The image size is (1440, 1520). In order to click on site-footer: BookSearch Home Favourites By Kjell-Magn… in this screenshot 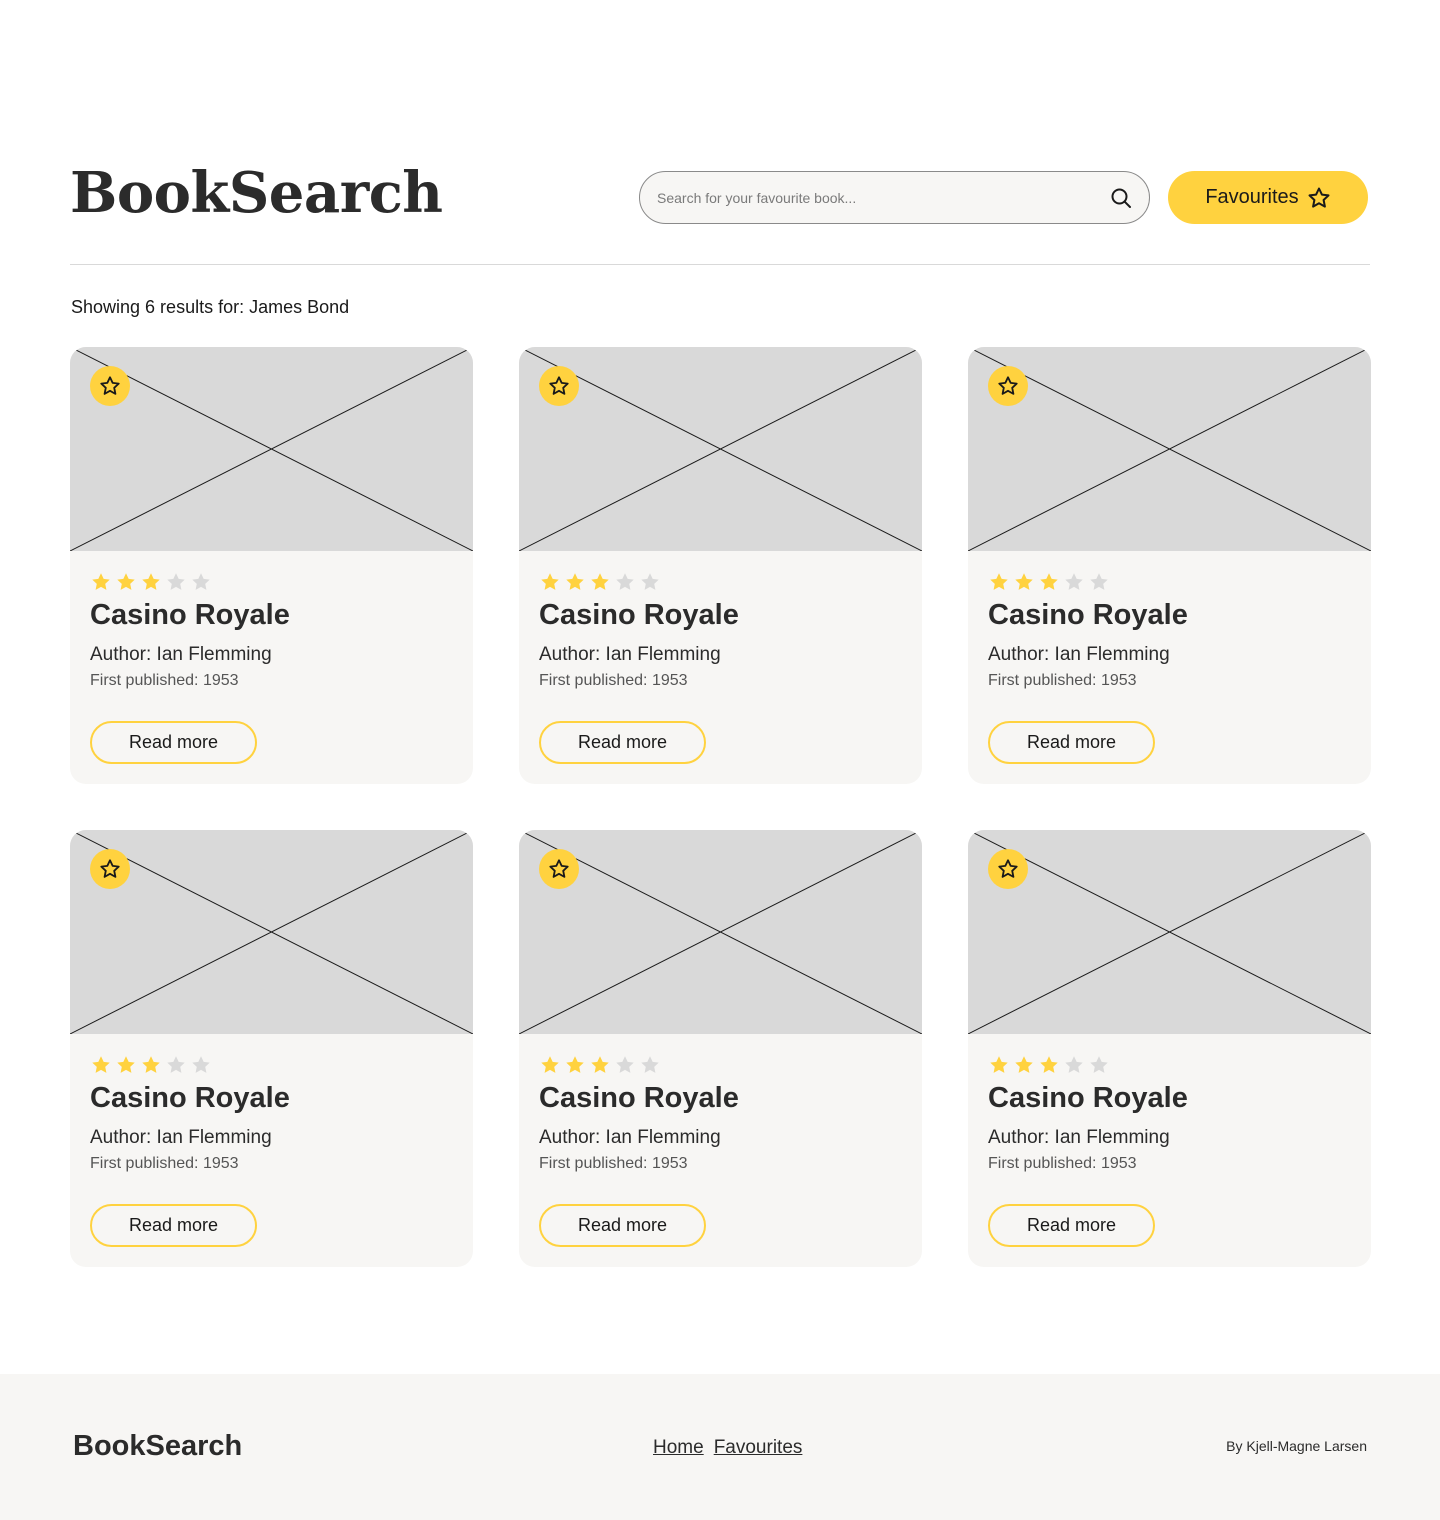, I will do `click(720, 1447)`.